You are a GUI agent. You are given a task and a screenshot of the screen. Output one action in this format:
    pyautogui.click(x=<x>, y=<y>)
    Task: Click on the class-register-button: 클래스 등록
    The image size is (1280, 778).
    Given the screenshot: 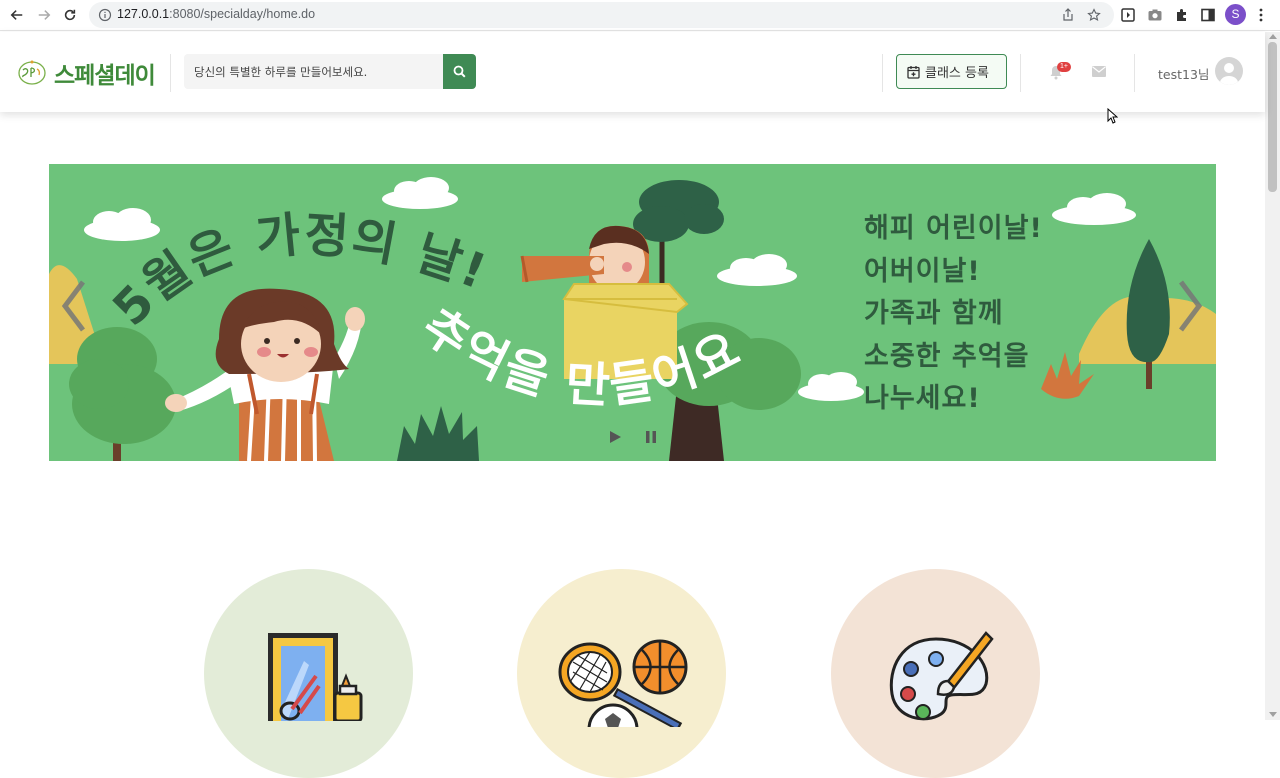 What is the action you would take?
    pyautogui.click(x=951, y=71)
    